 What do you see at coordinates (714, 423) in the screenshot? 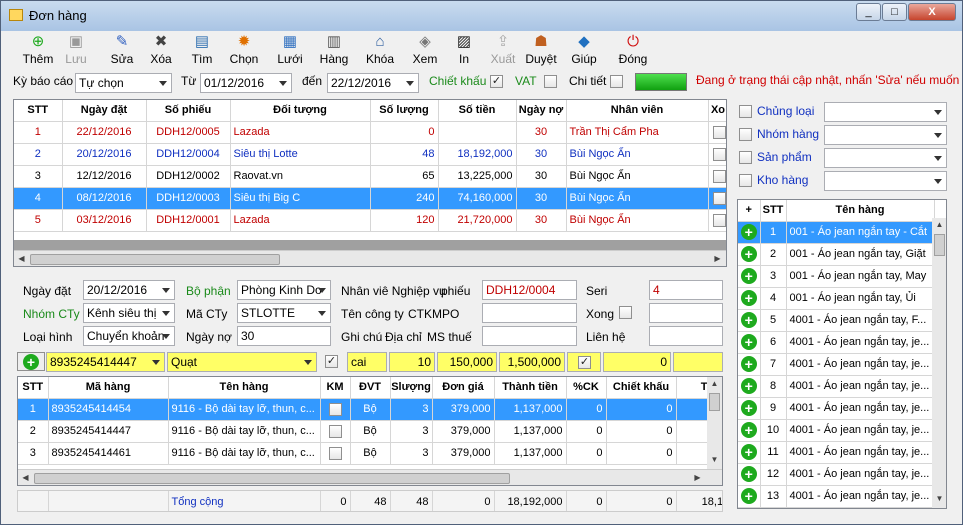
I see `items-vscrollbar: ▲ ▼` at bounding box center [714, 423].